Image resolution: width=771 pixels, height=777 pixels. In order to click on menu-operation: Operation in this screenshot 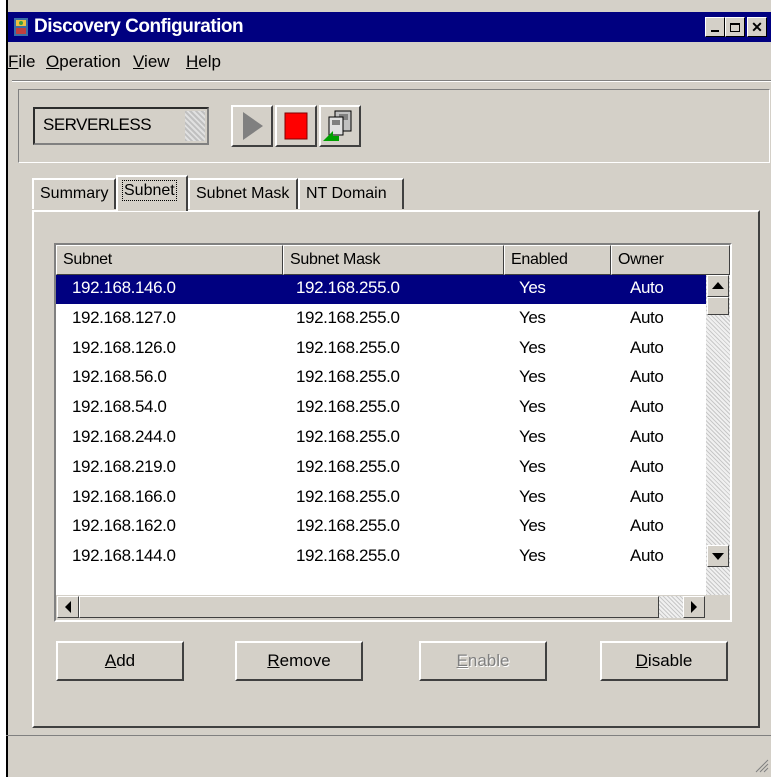, I will do `click(83, 62)`.